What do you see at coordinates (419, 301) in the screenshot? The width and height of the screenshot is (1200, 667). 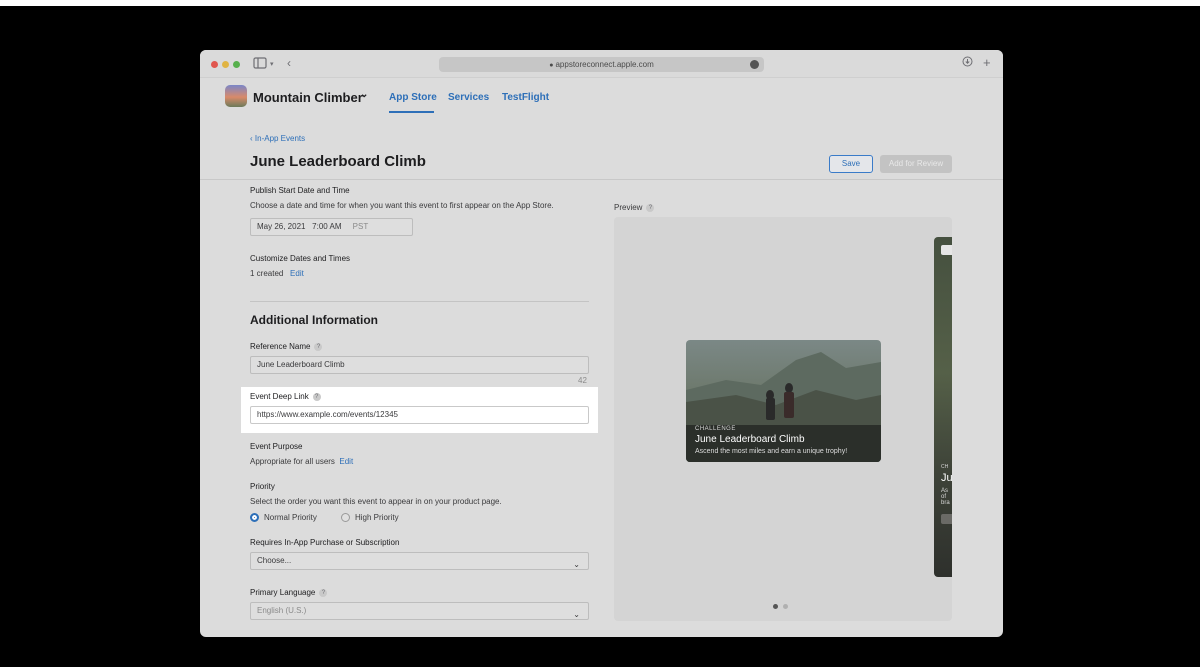 I see `section-divider` at bounding box center [419, 301].